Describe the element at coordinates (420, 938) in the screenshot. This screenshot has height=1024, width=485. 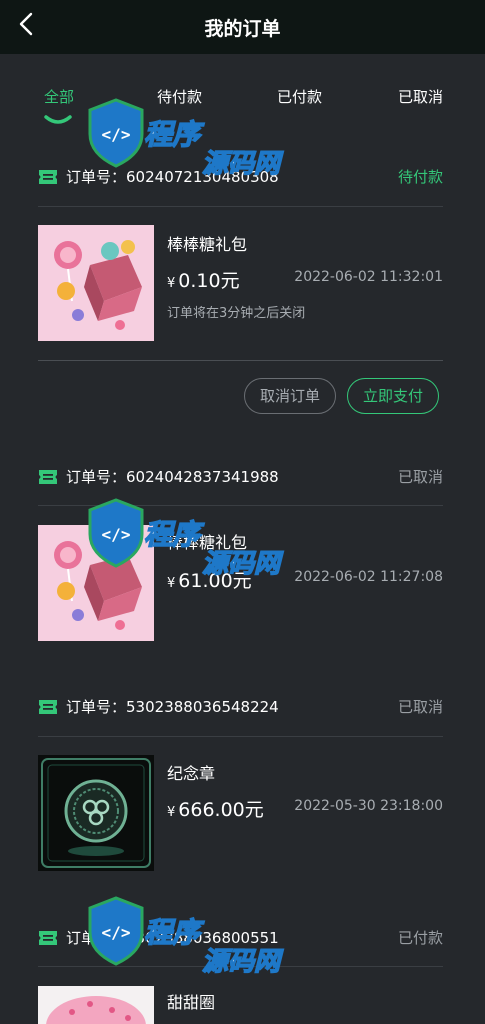
I see `order-status: 已付款` at that location.